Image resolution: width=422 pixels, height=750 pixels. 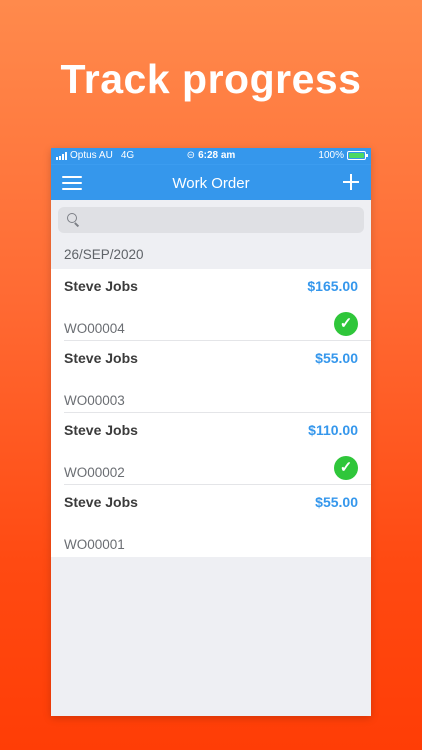 What do you see at coordinates (332, 286) in the screenshot?
I see `order-amount: $165.00` at bounding box center [332, 286].